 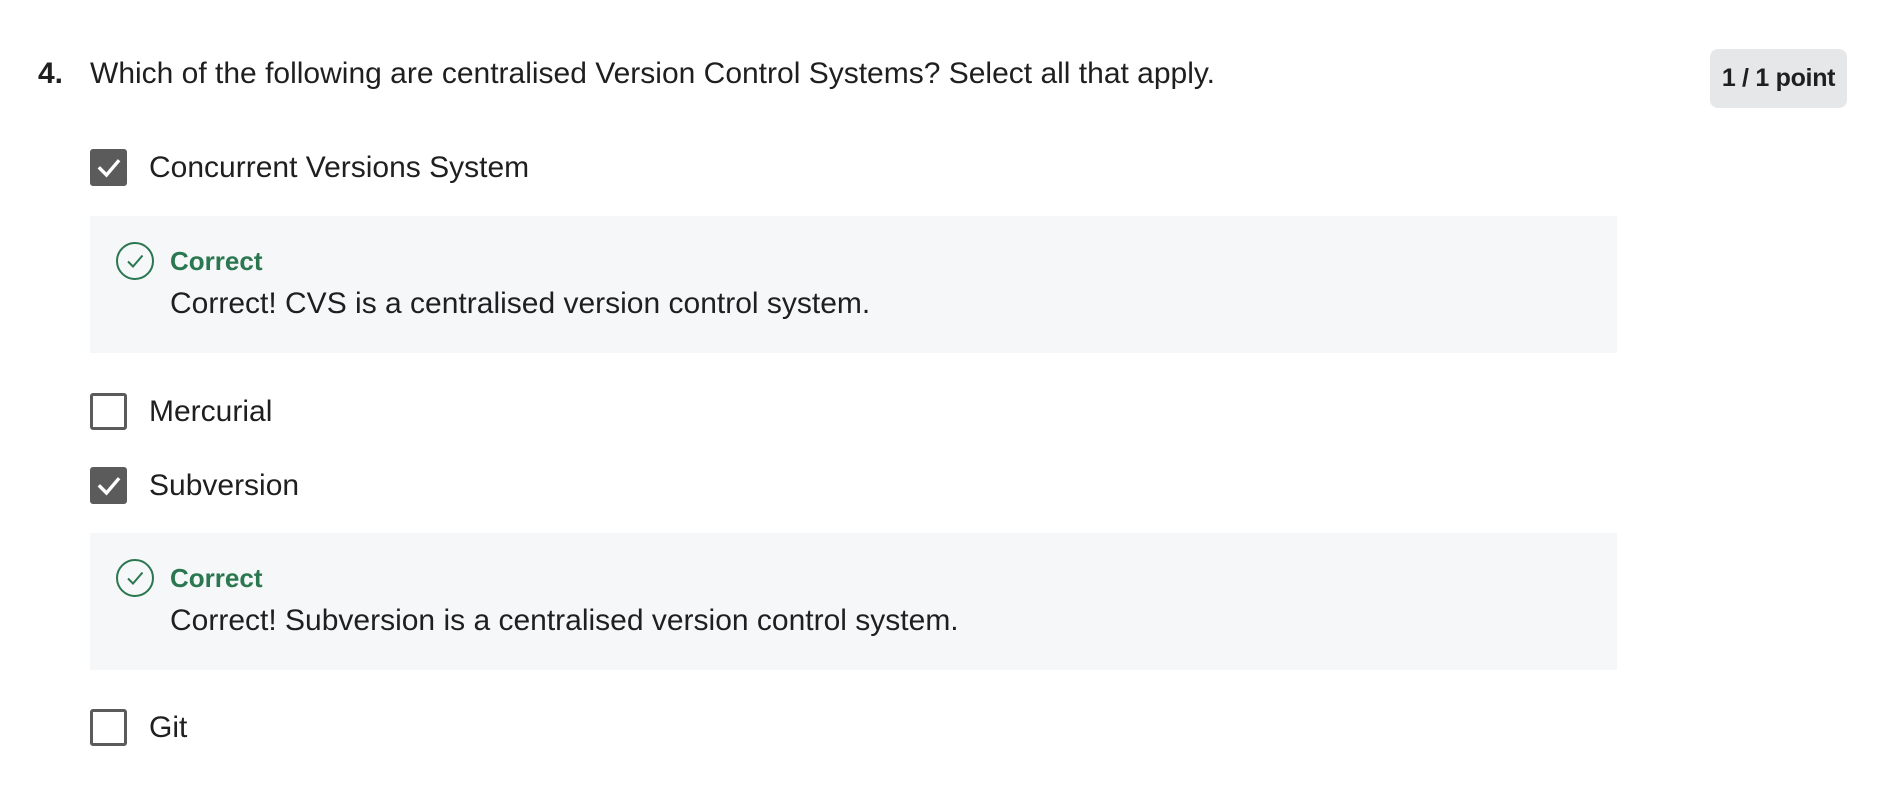 I want to click on option-concurrent-versions-system: Concurrent Versions System, so click(x=309, y=167).